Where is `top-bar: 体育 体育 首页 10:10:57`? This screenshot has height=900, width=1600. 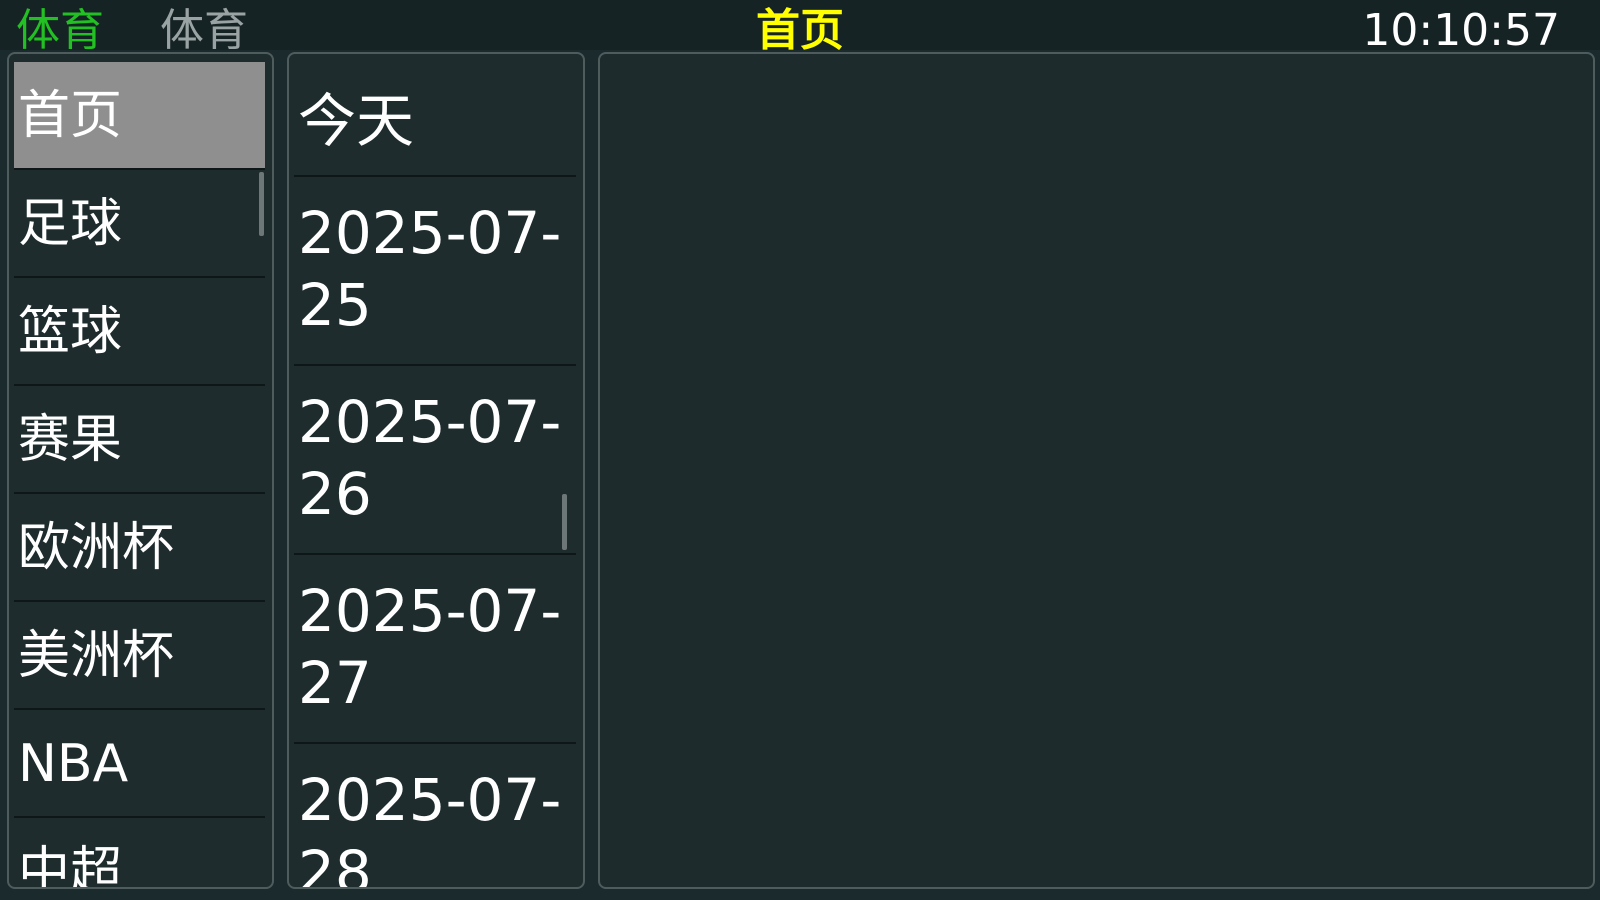 top-bar: 体育 体育 首页 10:10:57 is located at coordinates (800, 25).